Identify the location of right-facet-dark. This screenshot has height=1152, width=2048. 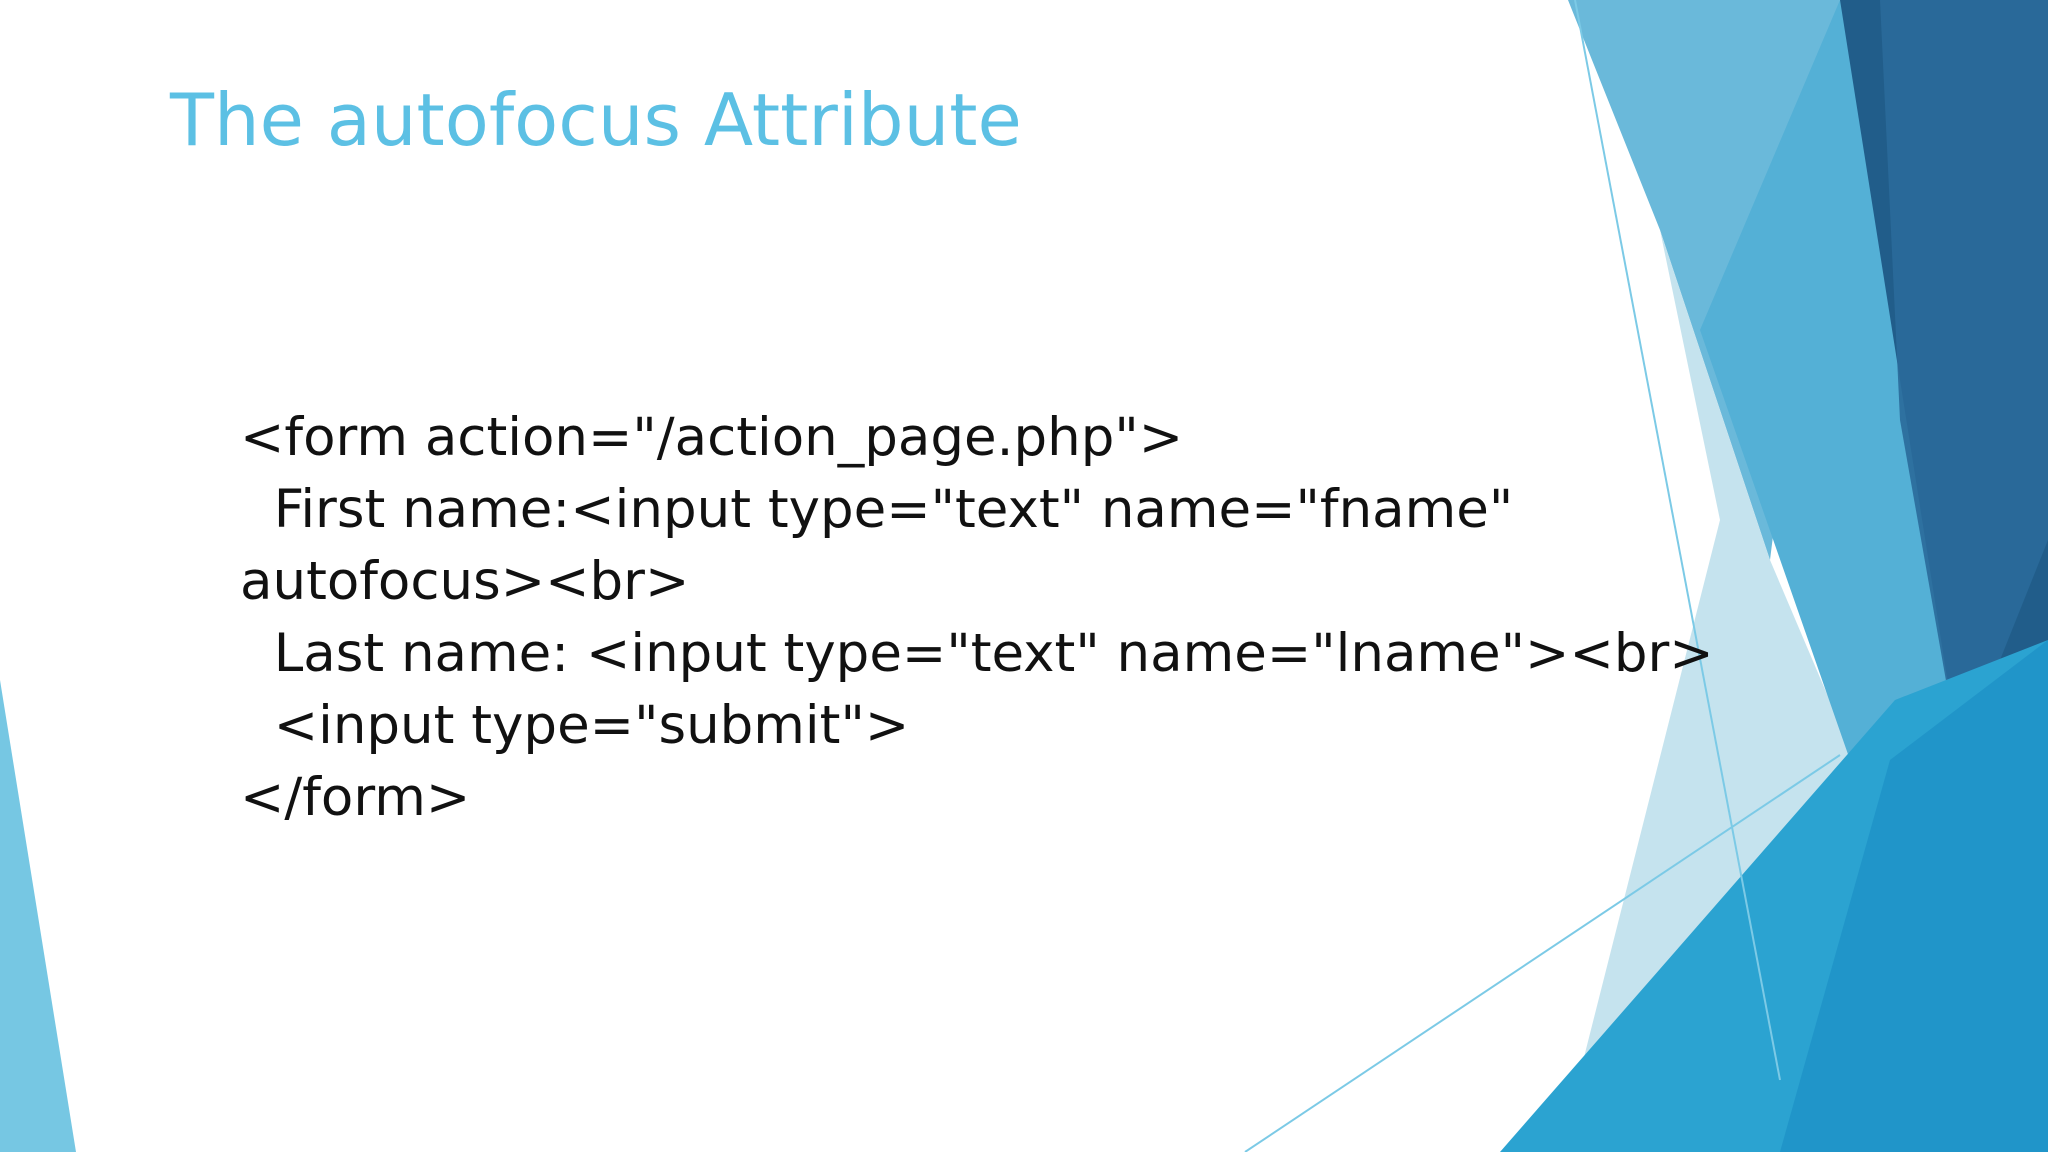
(1944, 380).